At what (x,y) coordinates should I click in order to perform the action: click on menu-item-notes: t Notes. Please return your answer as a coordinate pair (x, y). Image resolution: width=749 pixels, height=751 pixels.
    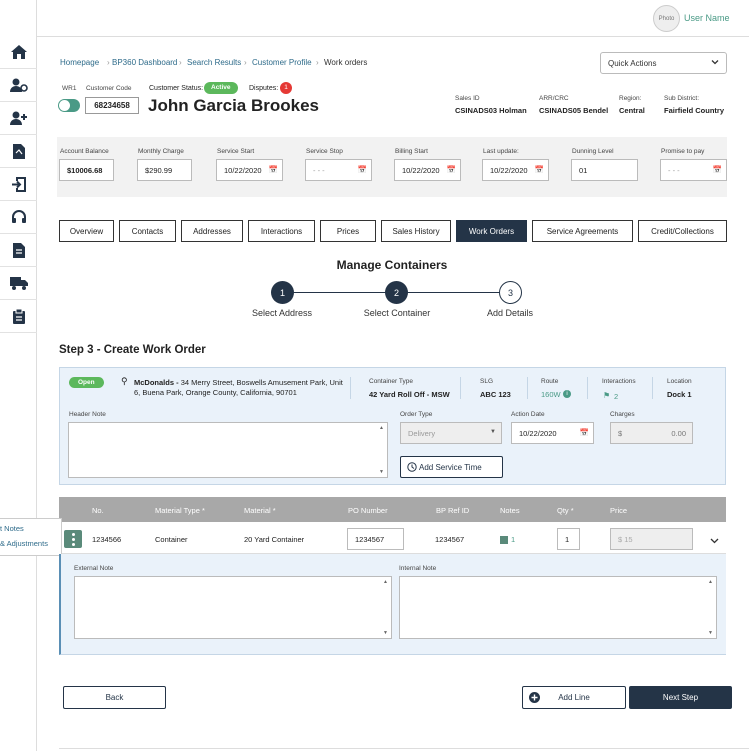
    Looking at the image, I should click on (12, 528).